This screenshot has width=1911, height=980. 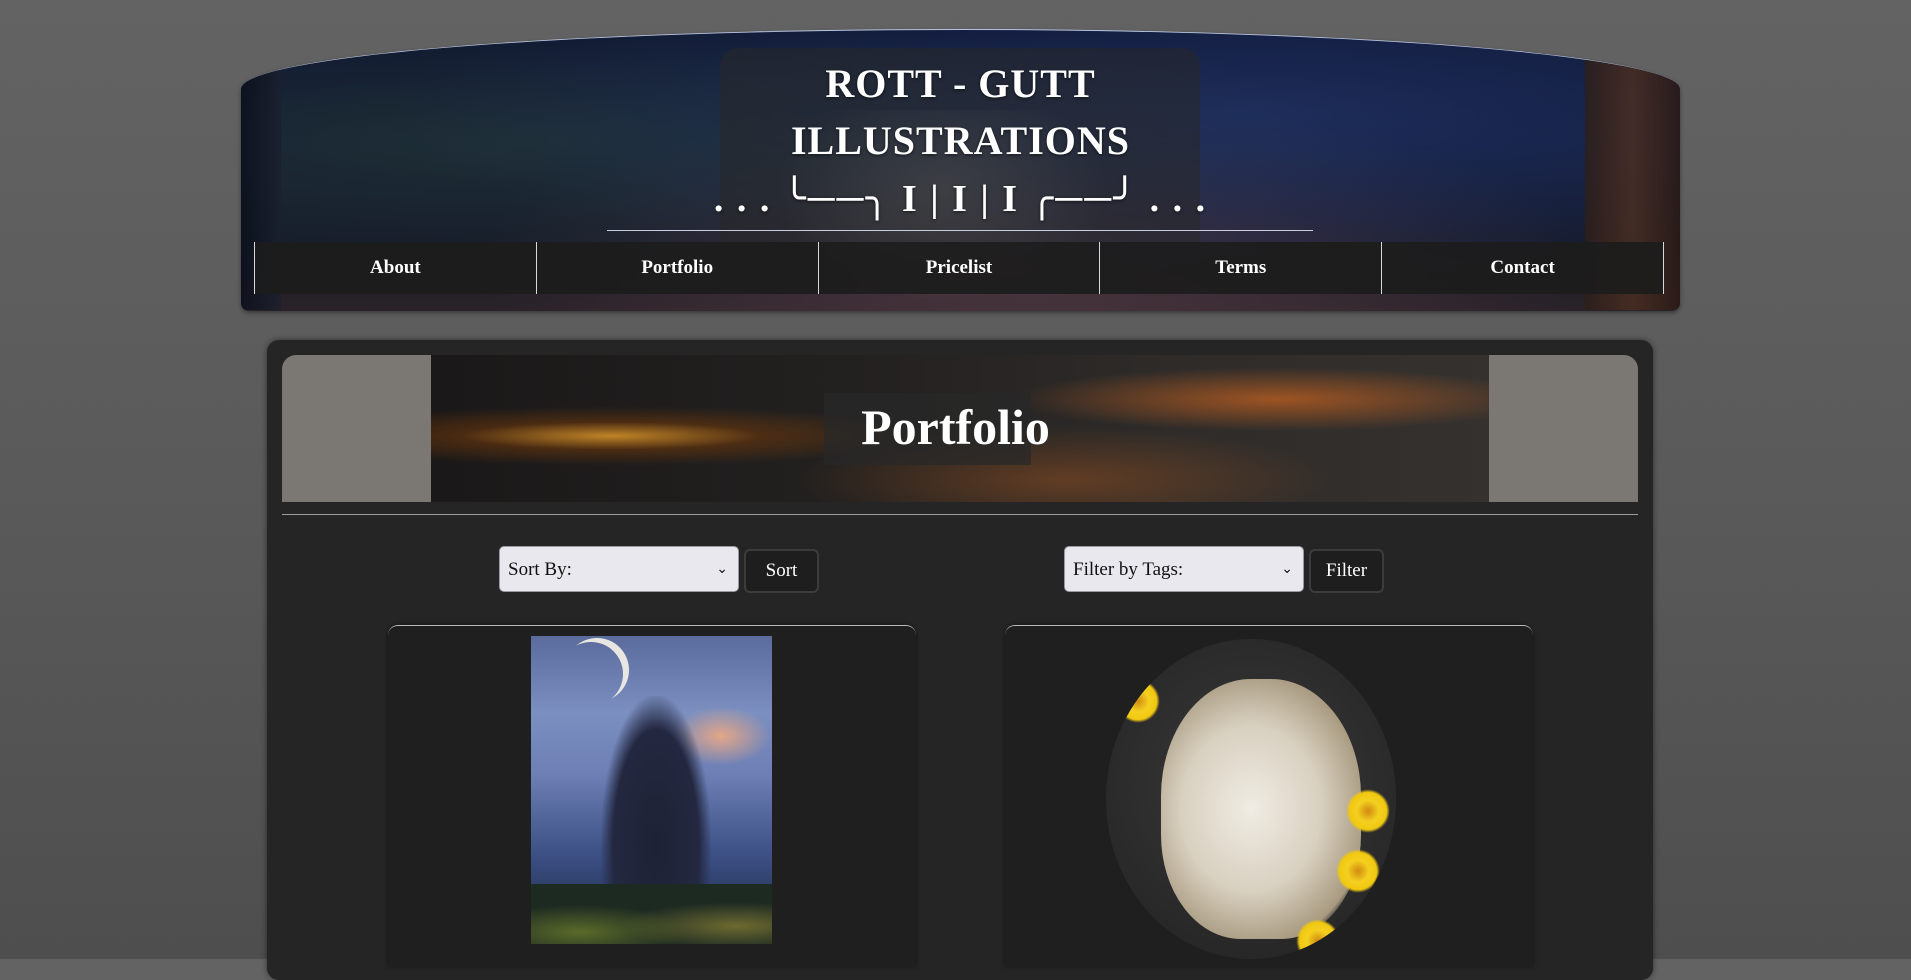 I want to click on filter-button: Filter, so click(x=1346, y=571).